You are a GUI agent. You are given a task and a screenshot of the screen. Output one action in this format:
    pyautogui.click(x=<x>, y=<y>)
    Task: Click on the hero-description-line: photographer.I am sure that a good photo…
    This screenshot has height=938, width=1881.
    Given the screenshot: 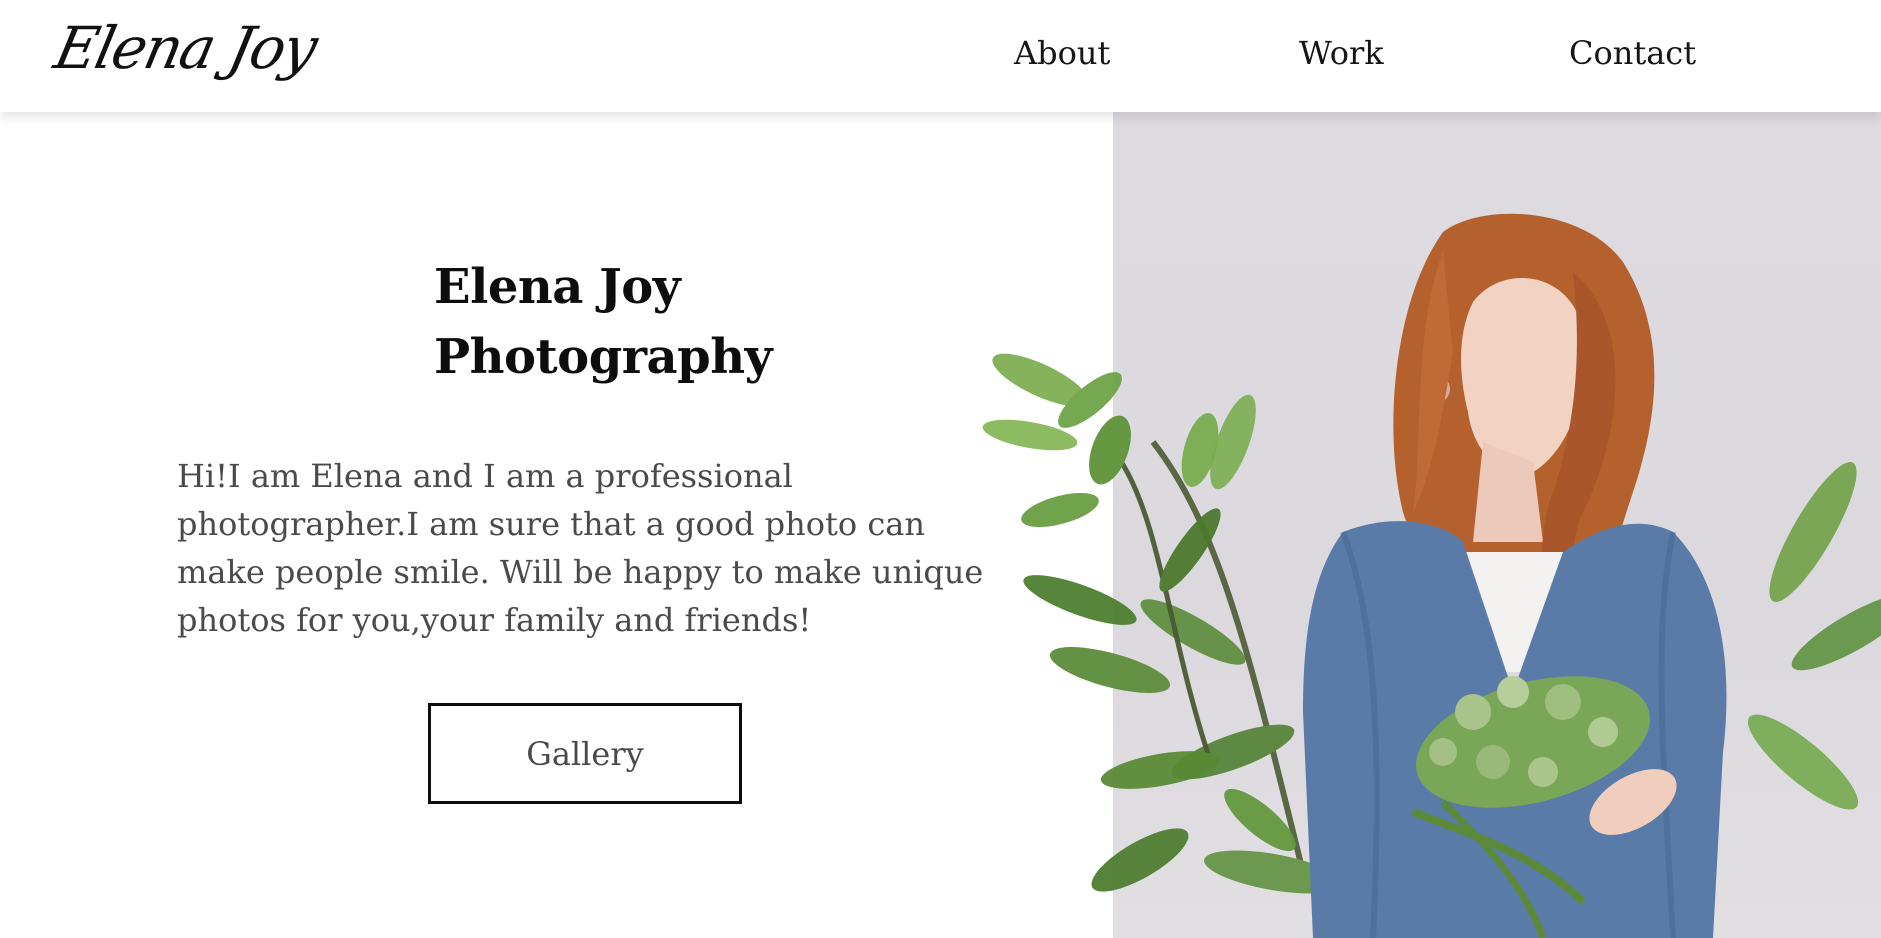 What is the action you would take?
    pyautogui.click(x=551, y=524)
    